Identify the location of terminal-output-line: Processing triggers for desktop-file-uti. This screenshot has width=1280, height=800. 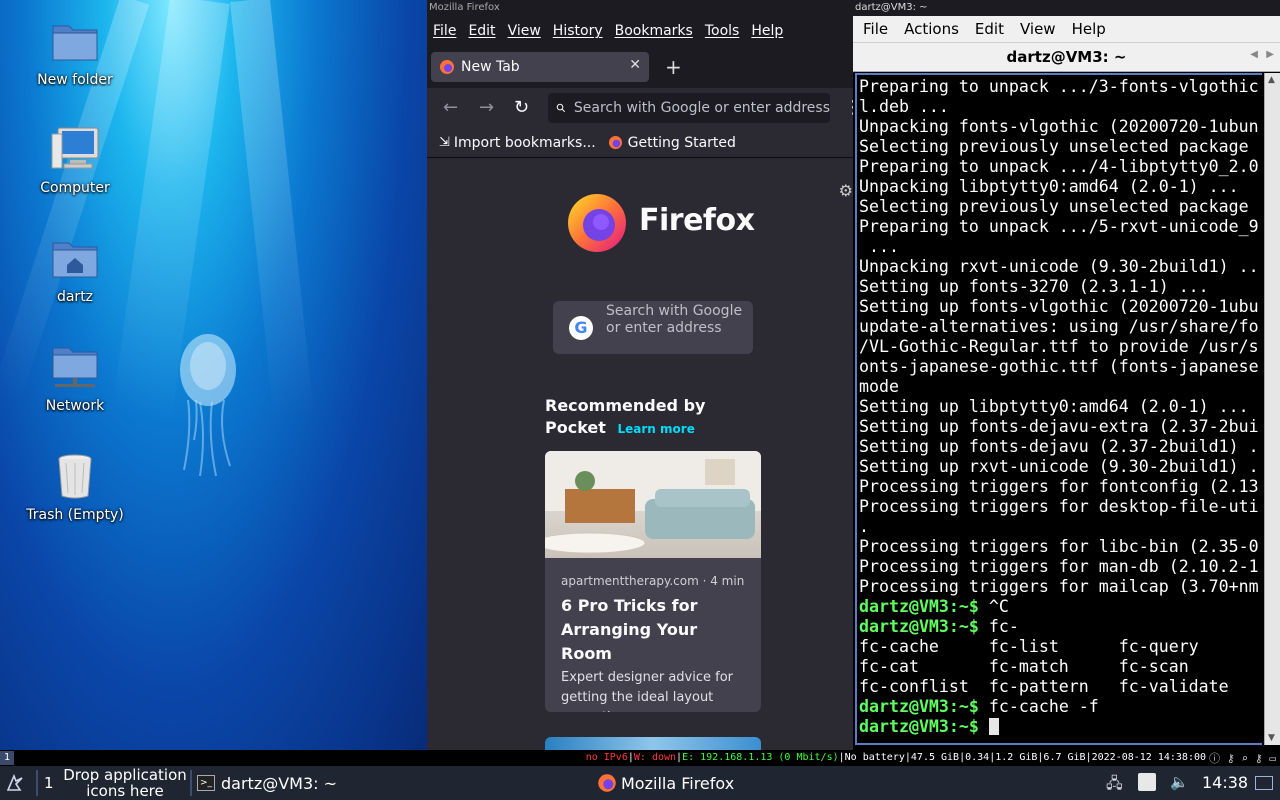
(1059, 506).